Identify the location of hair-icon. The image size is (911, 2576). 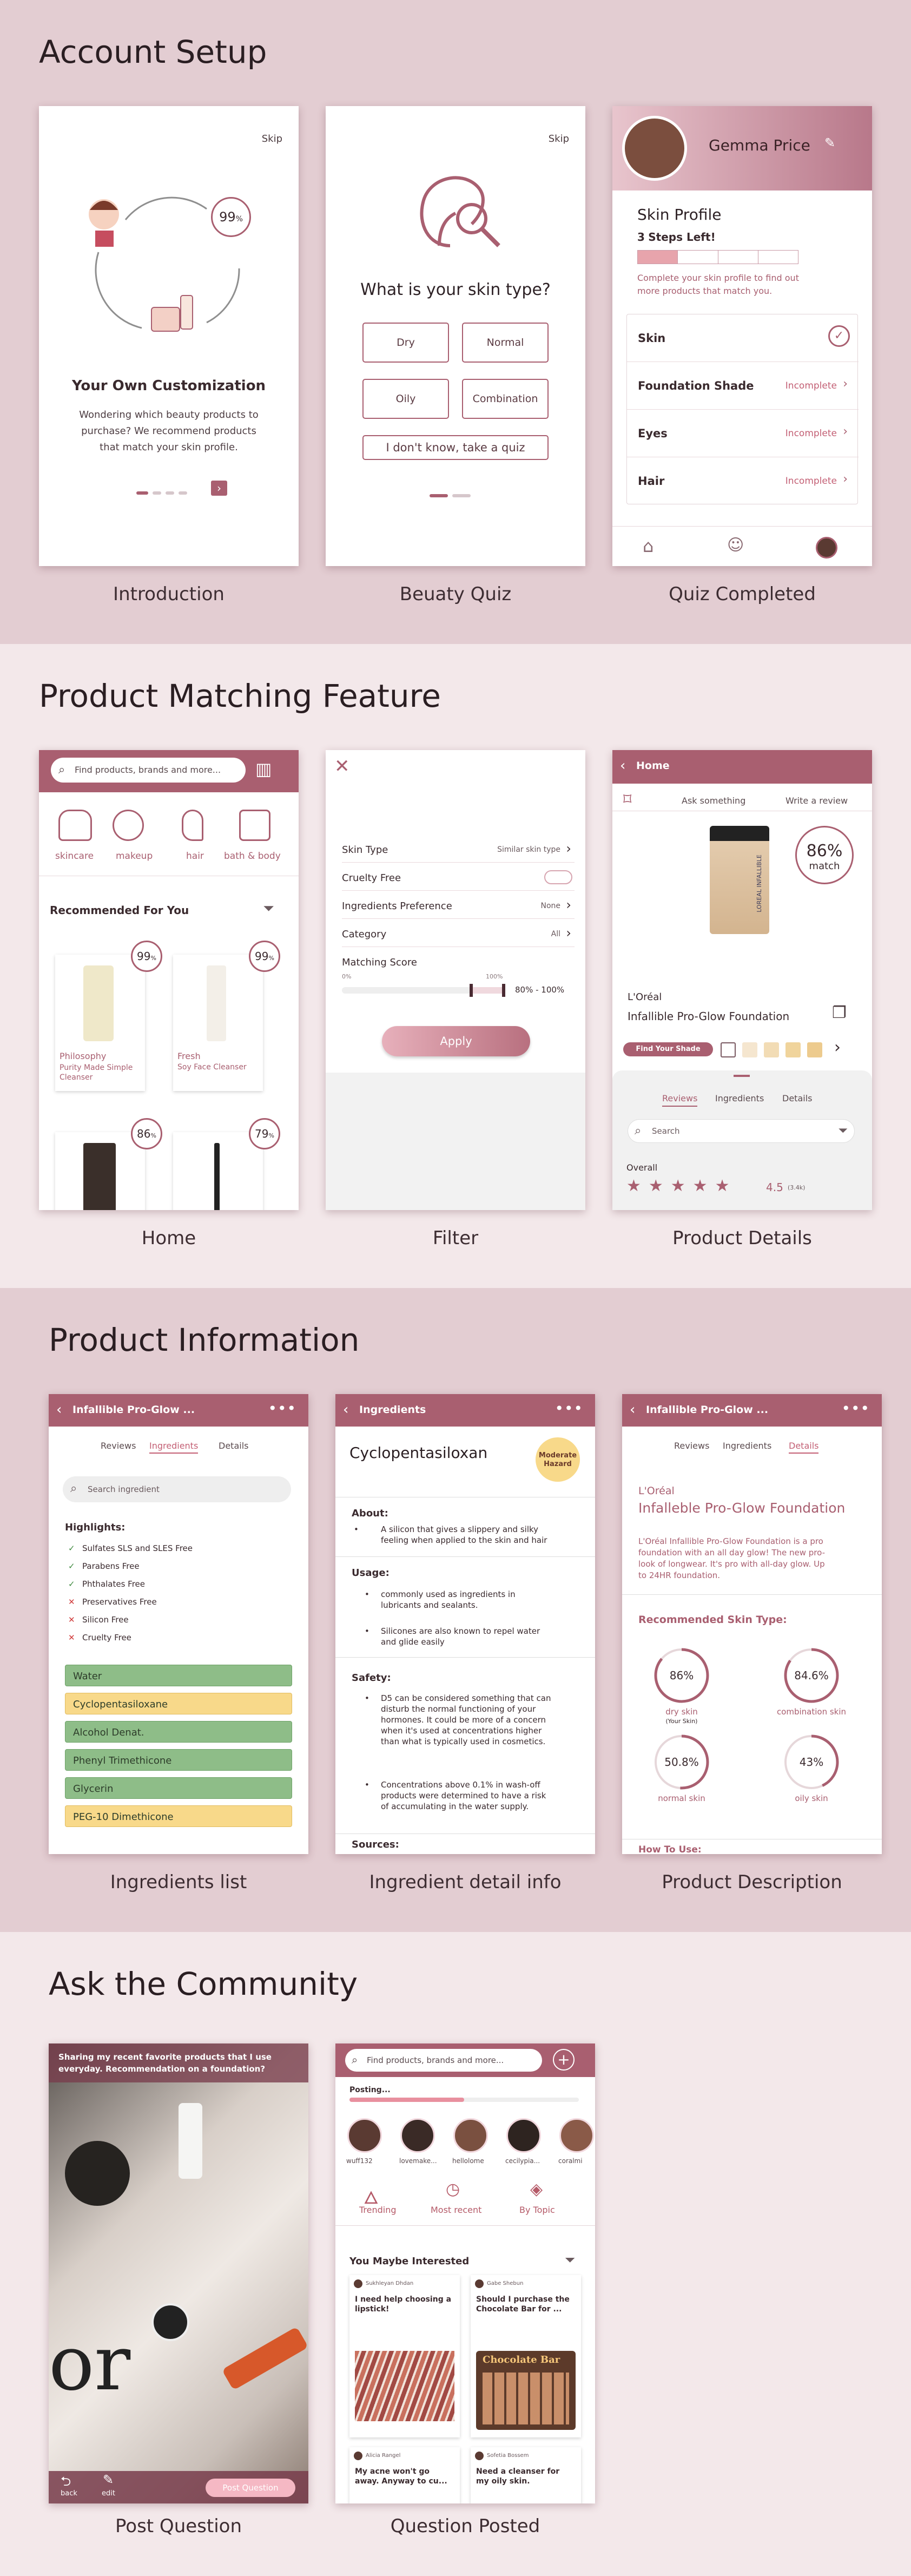
(192, 825).